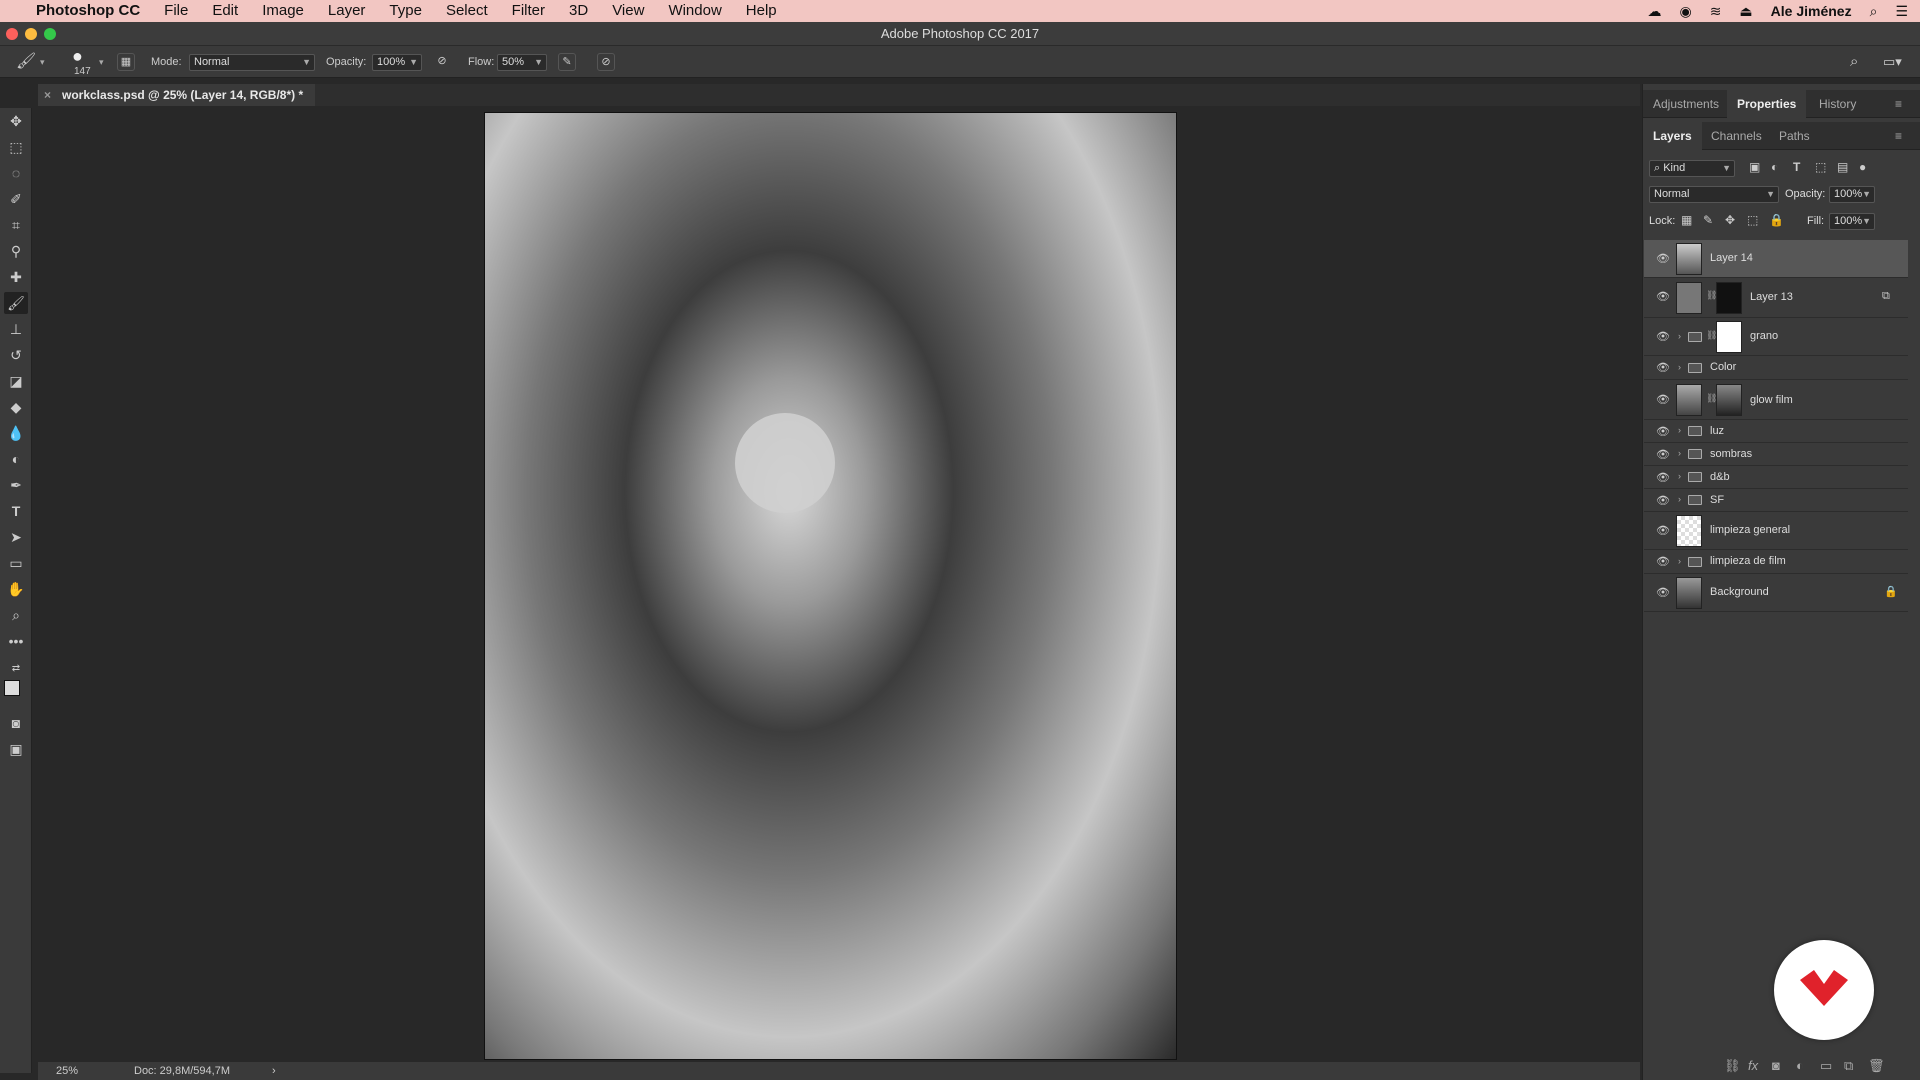  What do you see at coordinates (1854, 62) in the screenshot?
I see `search-icon: ⌕` at bounding box center [1854, 62].